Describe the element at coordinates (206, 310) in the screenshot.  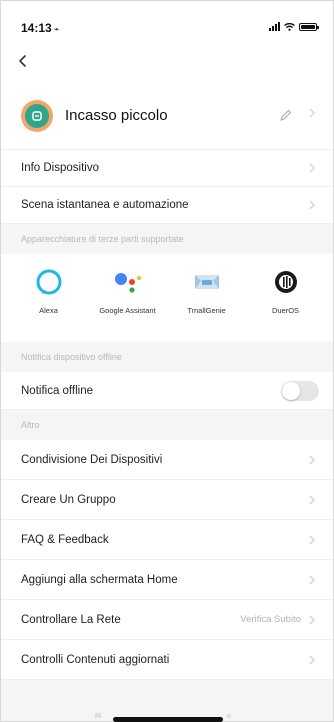
I see `assistant-name: TmallGenie` at that location.